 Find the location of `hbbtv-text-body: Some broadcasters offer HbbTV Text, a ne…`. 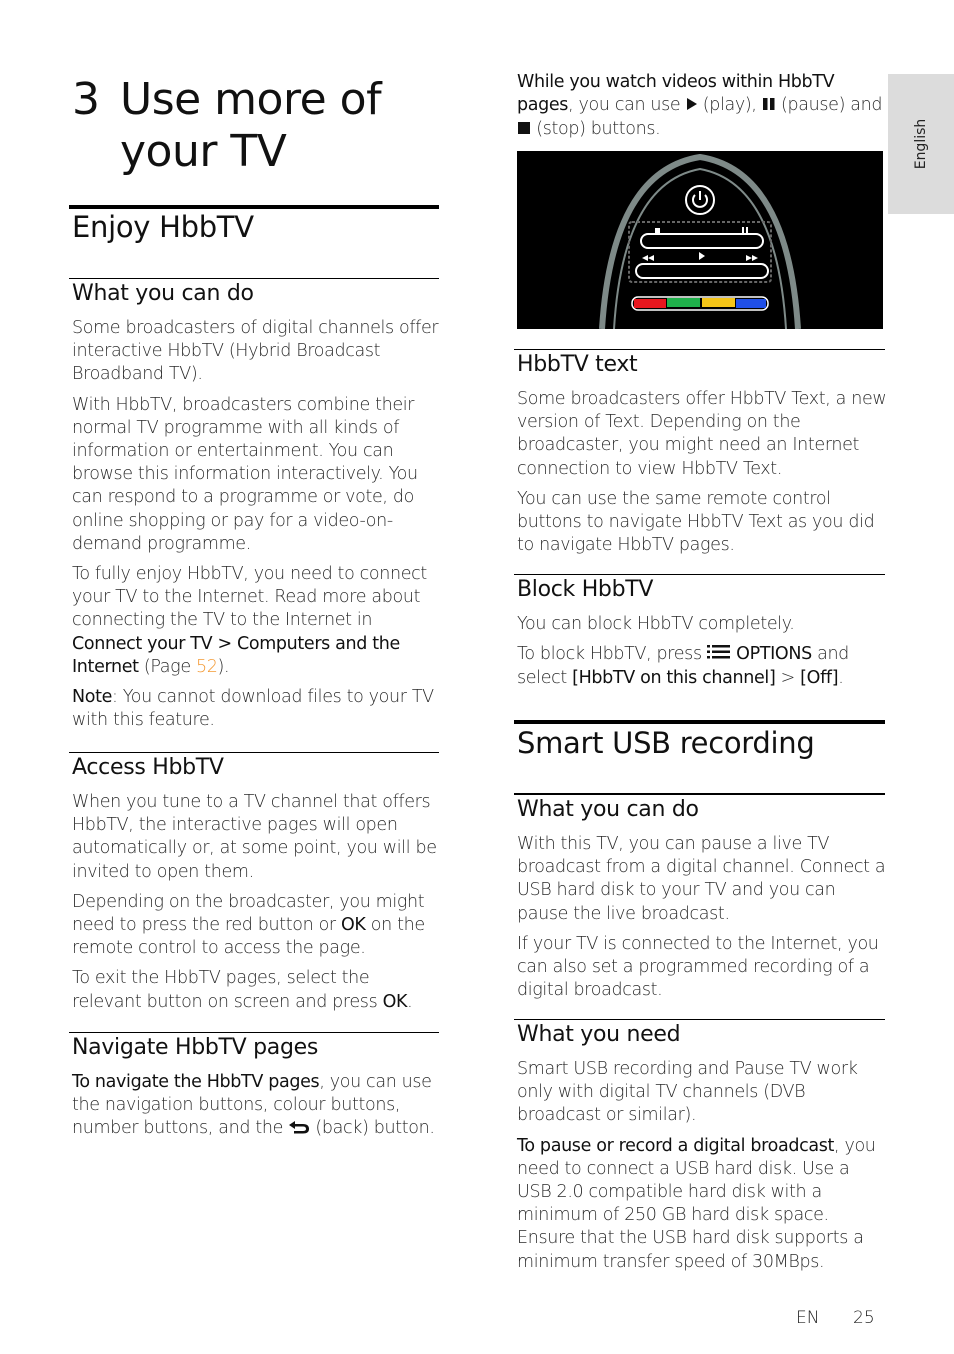

hbbtv-text-body: Some broadcasters offer HbbTV Text, a ne… is located at coordinates (702, 472).